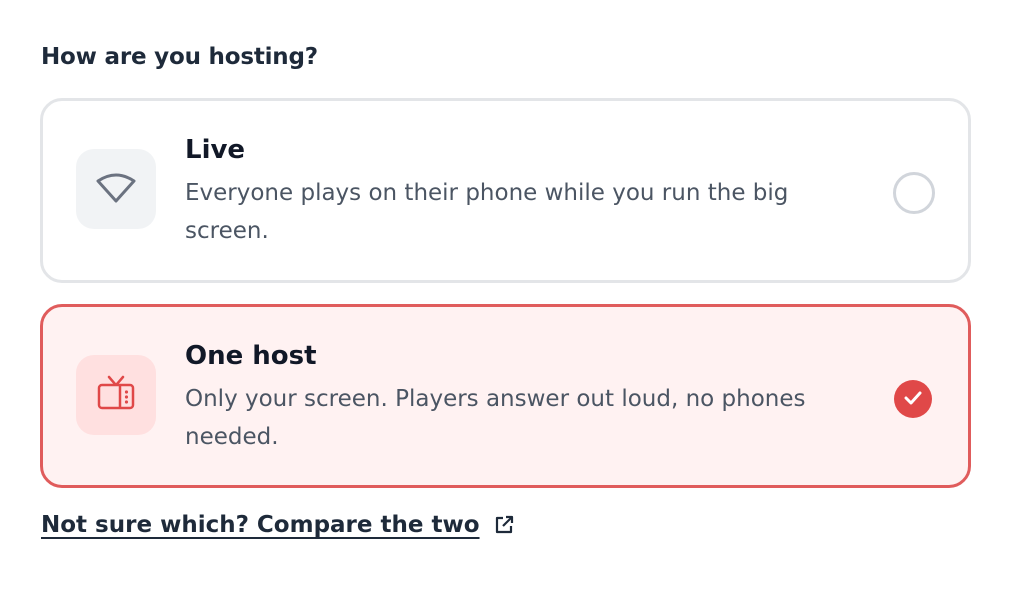 This screenshot has width=1012, height=590. Describe the element at coordinates (179, 57) in the screenshot. I see `question-heading: How are you hosting?` at that location.